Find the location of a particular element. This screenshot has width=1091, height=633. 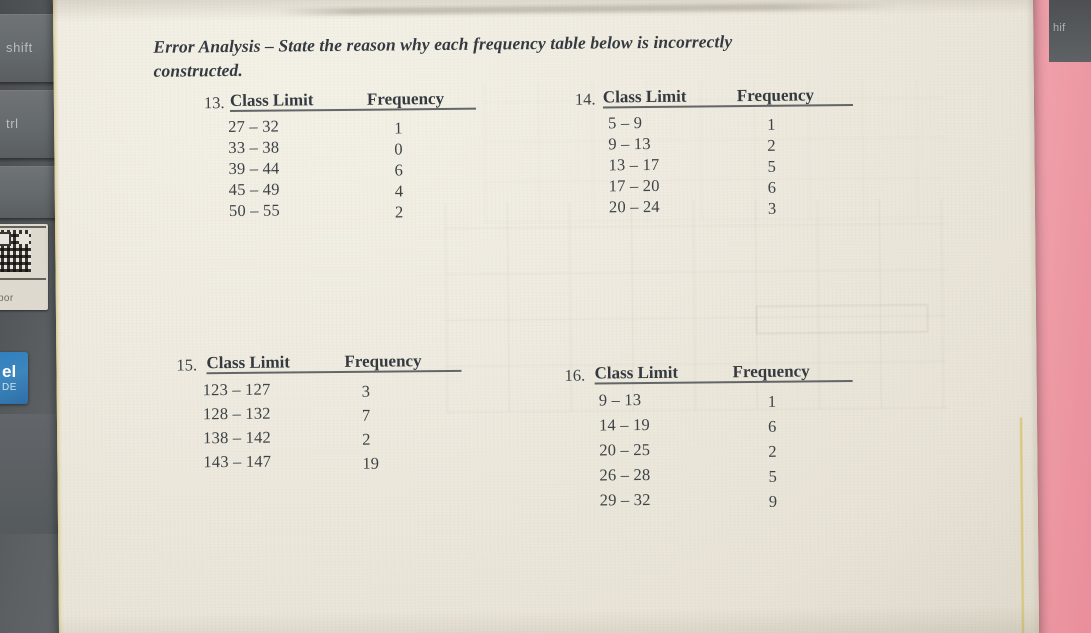

keyboard-key-shift-right-label: hif is located at coordinates (1059, 28).